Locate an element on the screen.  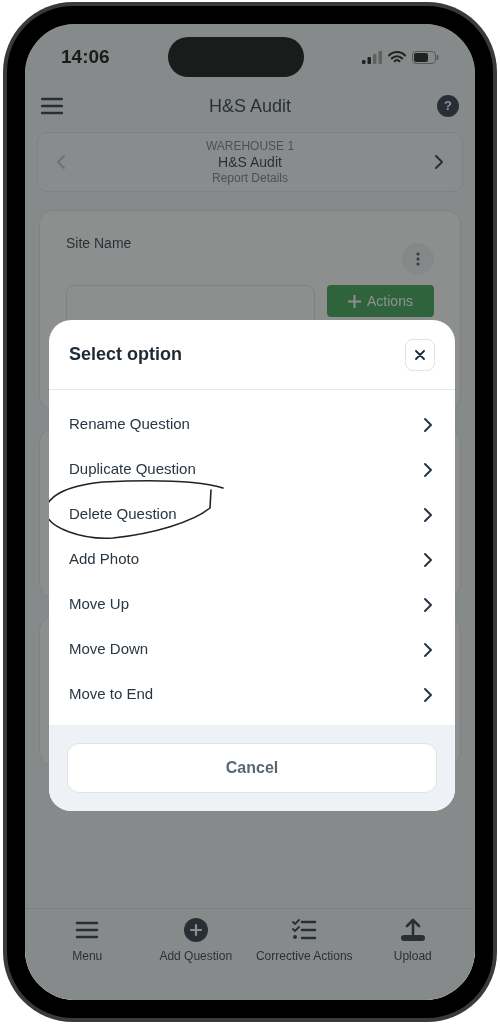
upload-icon is located at coordinates (412, 930).